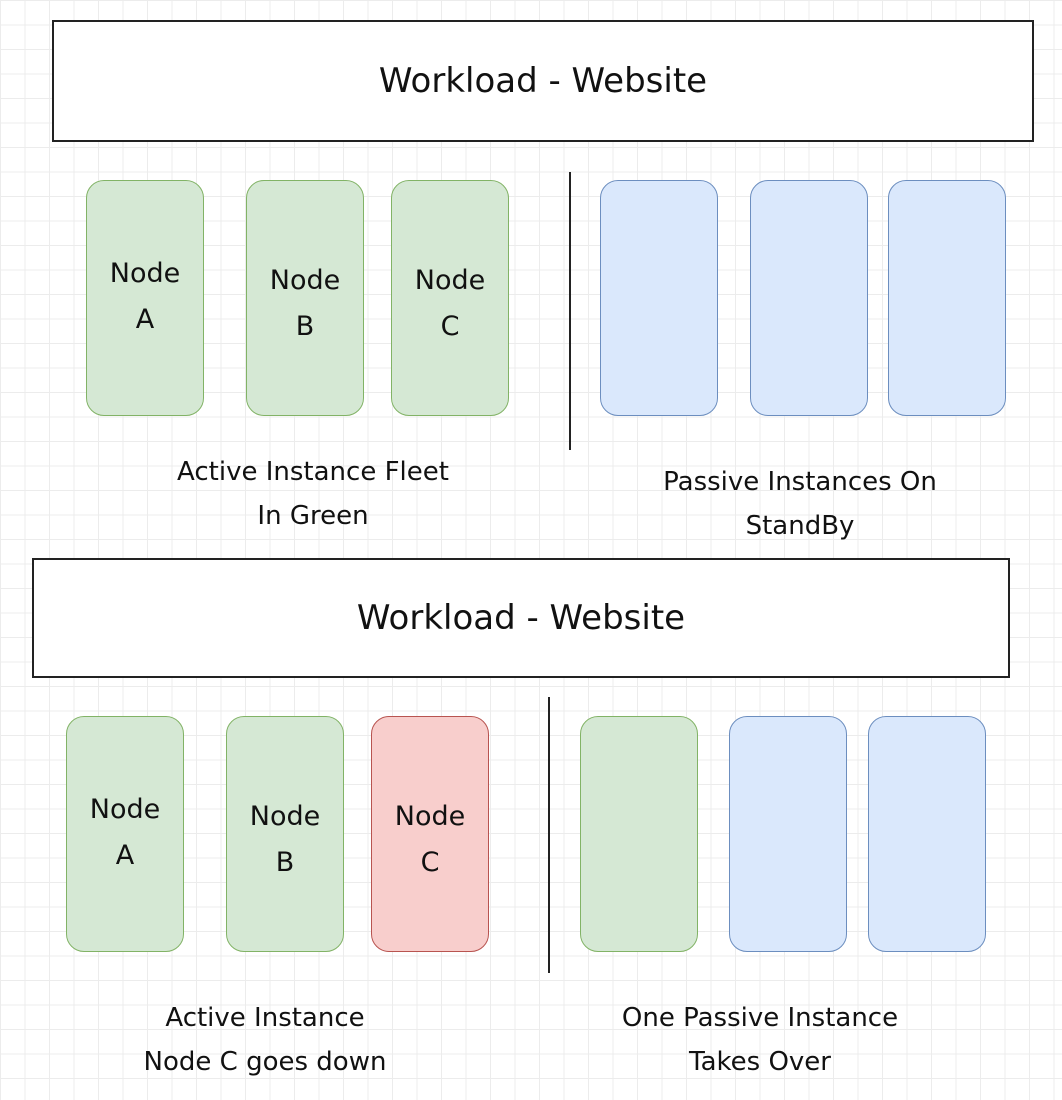 The height and width of the screenshot is (1100, 1062). What do you see at coordinates (285, 834) in the screenshot?
I see `node-b-bottom: Node B` at bounding box center [285, 834].